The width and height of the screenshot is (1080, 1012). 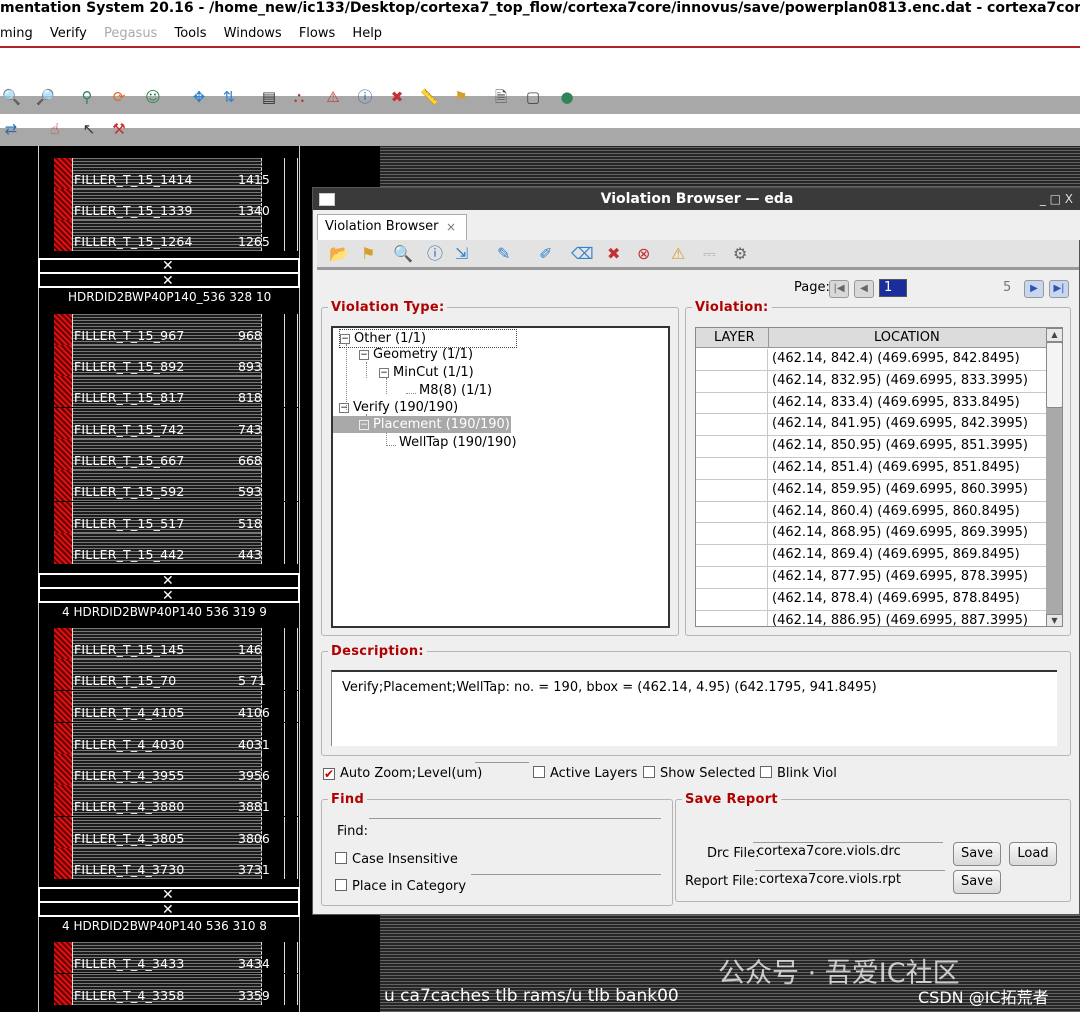 I want to click on select-icon: ⇲, so click(x=461, y=254).